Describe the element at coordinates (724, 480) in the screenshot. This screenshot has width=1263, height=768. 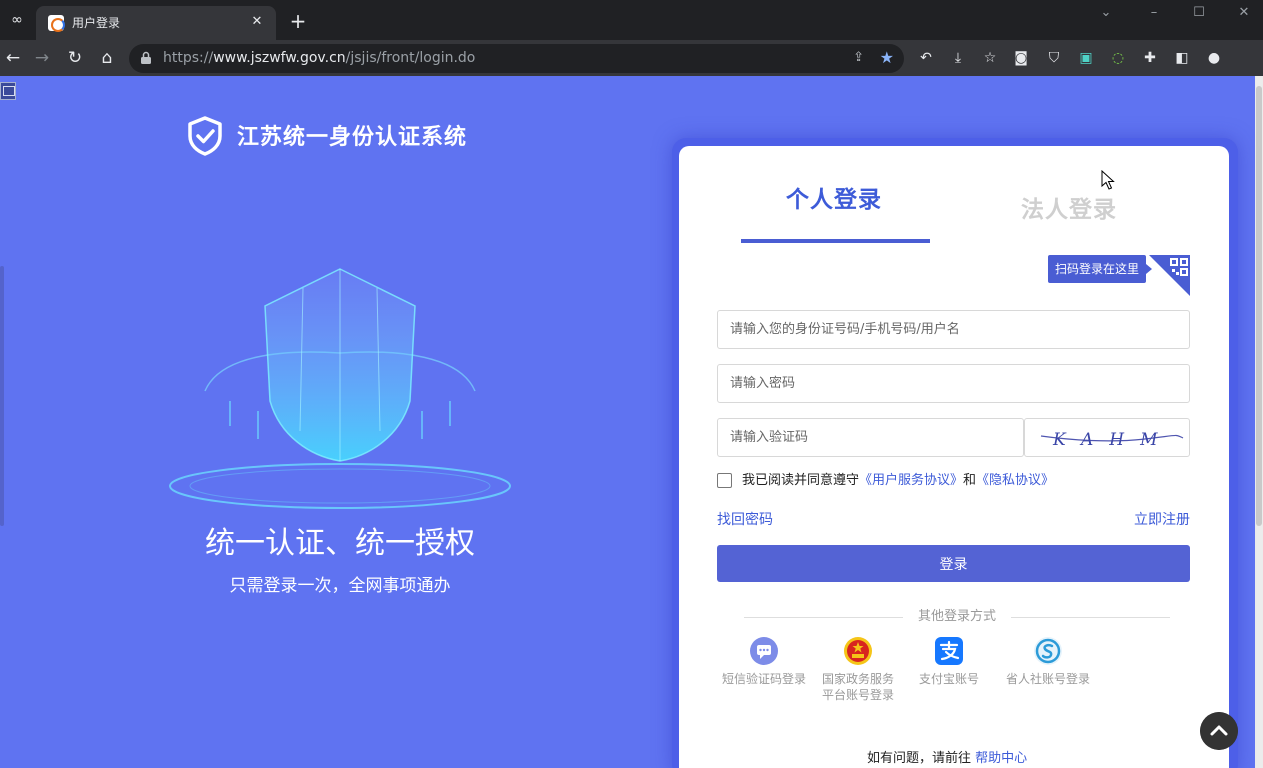
I see `agree-checkbox` at that location.